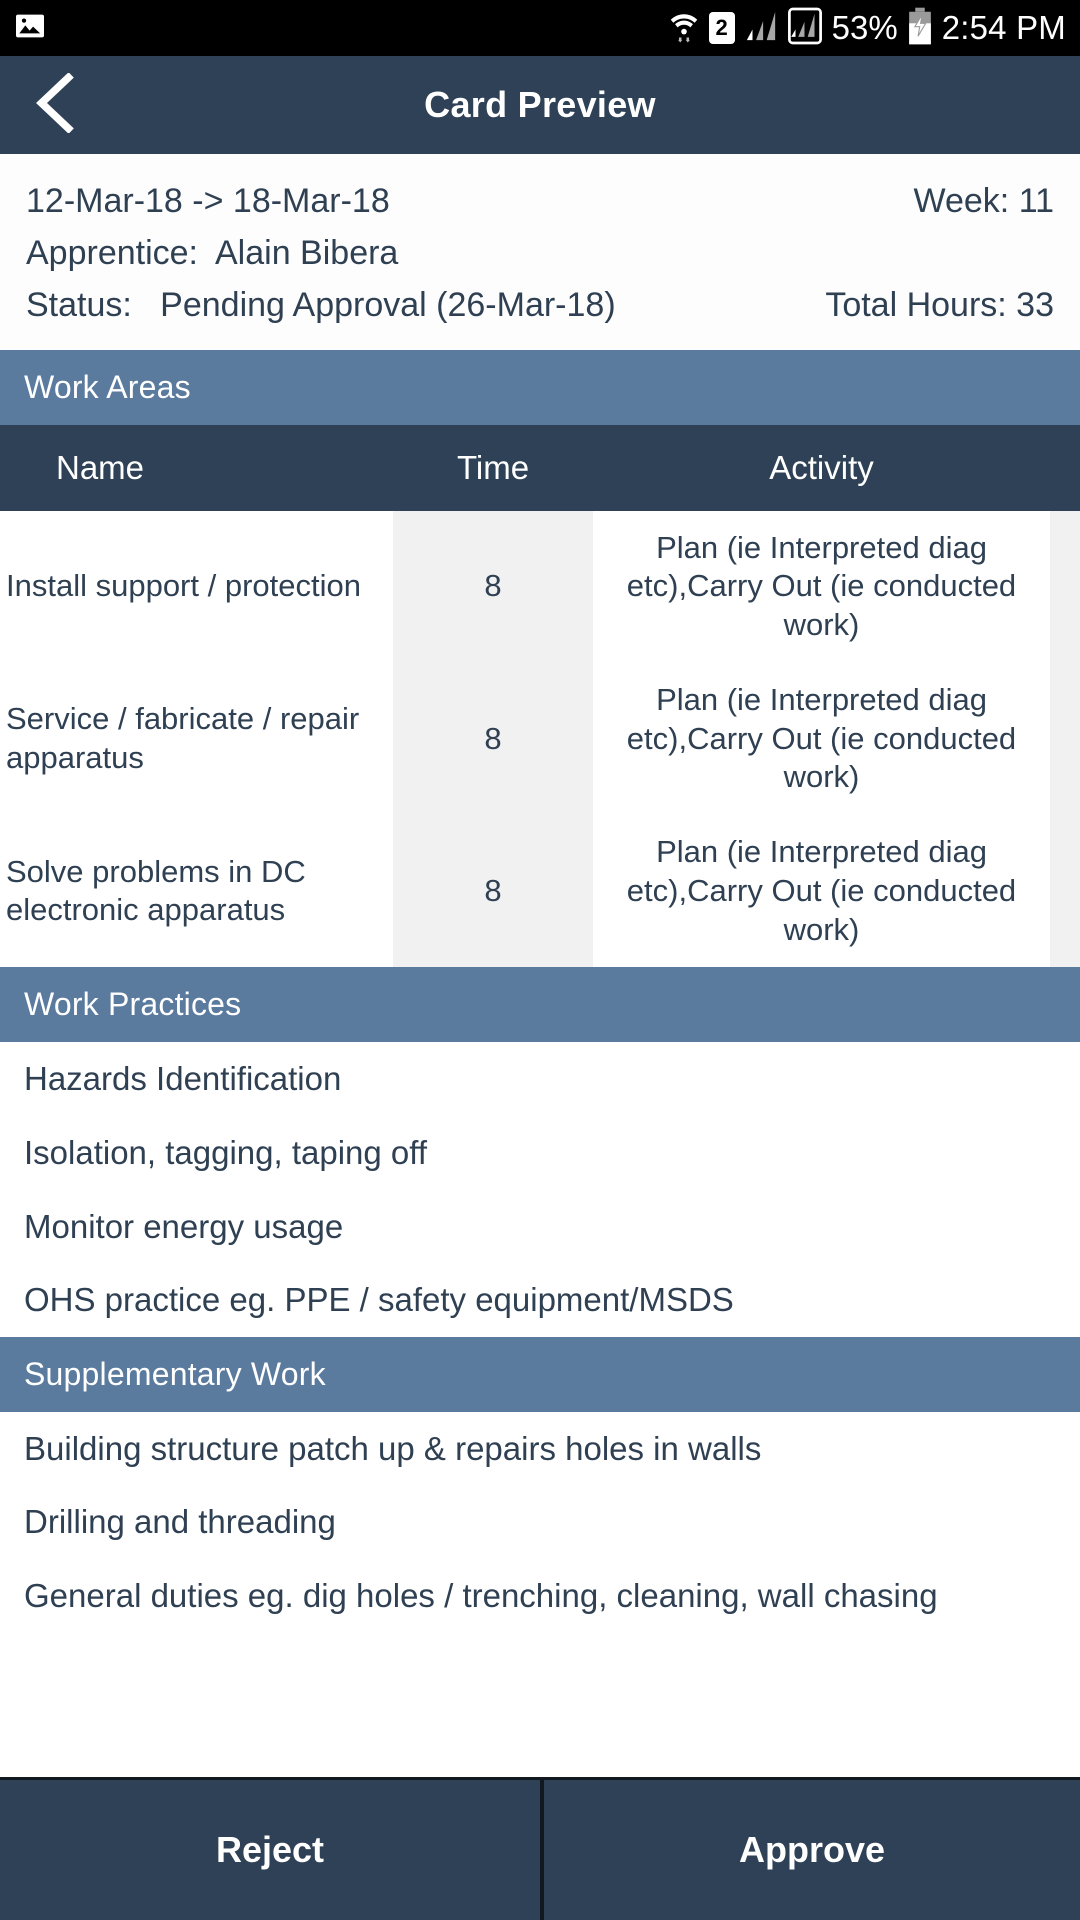 The image size is (1080, 1920). I want to click on status-label: Status: Pending Approval (26-Mar-18), so click(321, 304).